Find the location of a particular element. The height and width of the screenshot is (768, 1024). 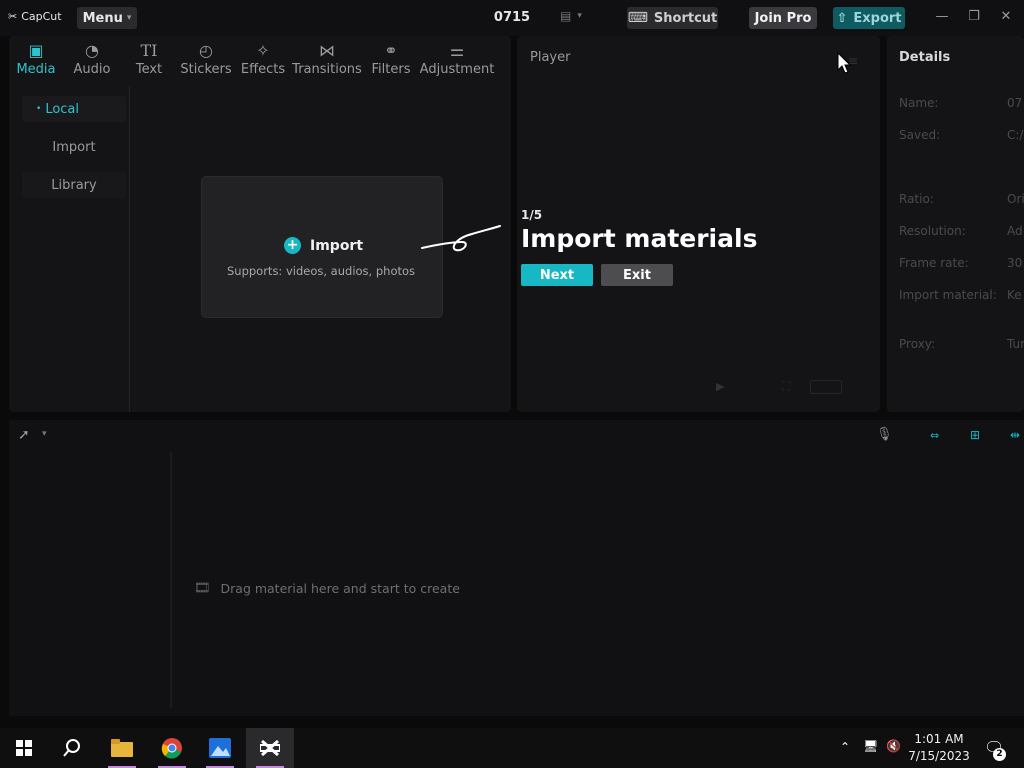

player-title: Player is located at coordinates (550, 57).